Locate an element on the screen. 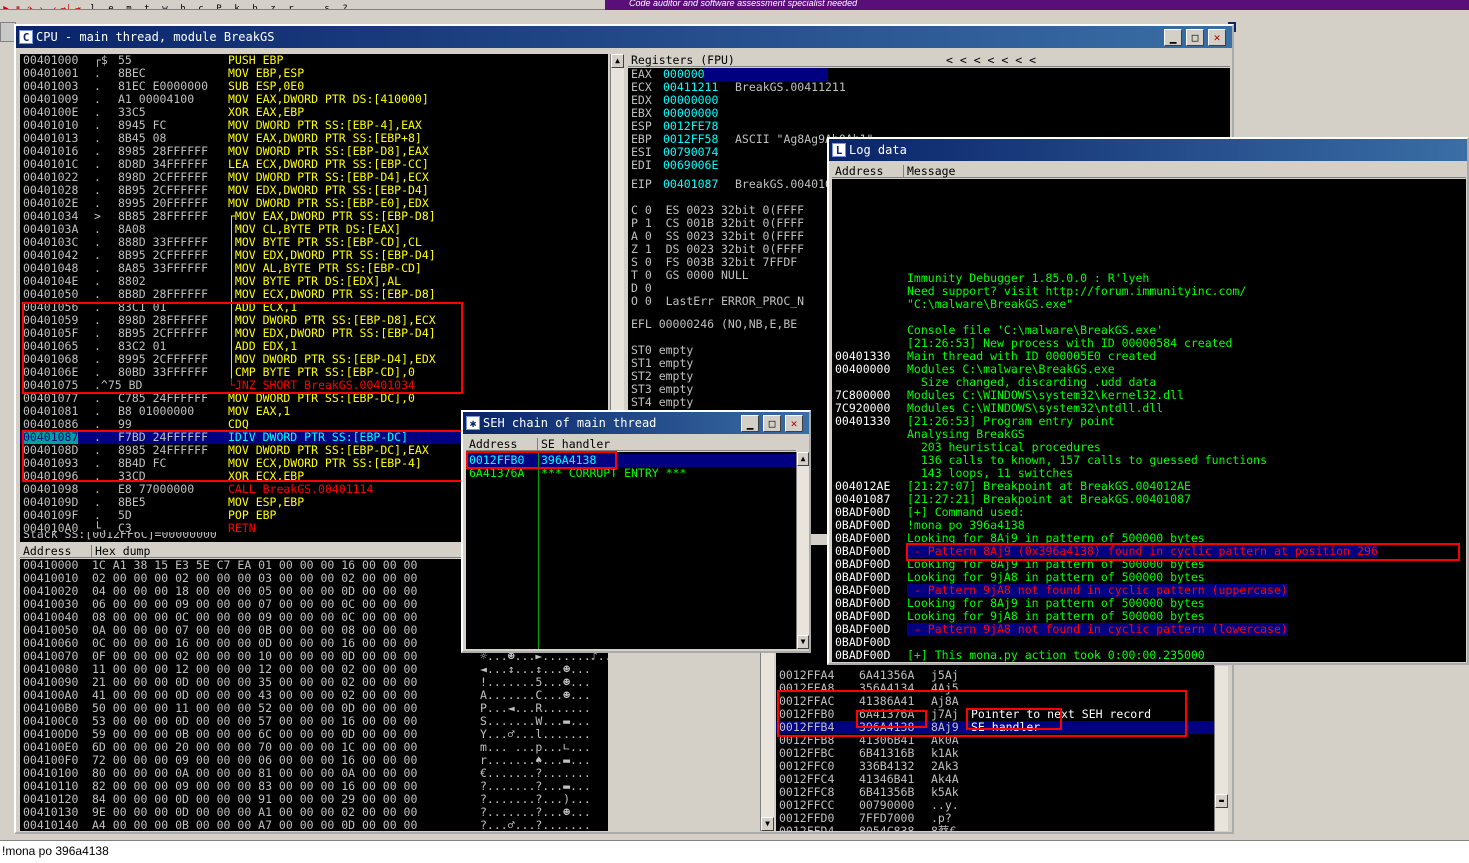  seh-title-bar: ✱ SEH chain of main thread ▁ □ ✕ is located at coordinates (636, 423).